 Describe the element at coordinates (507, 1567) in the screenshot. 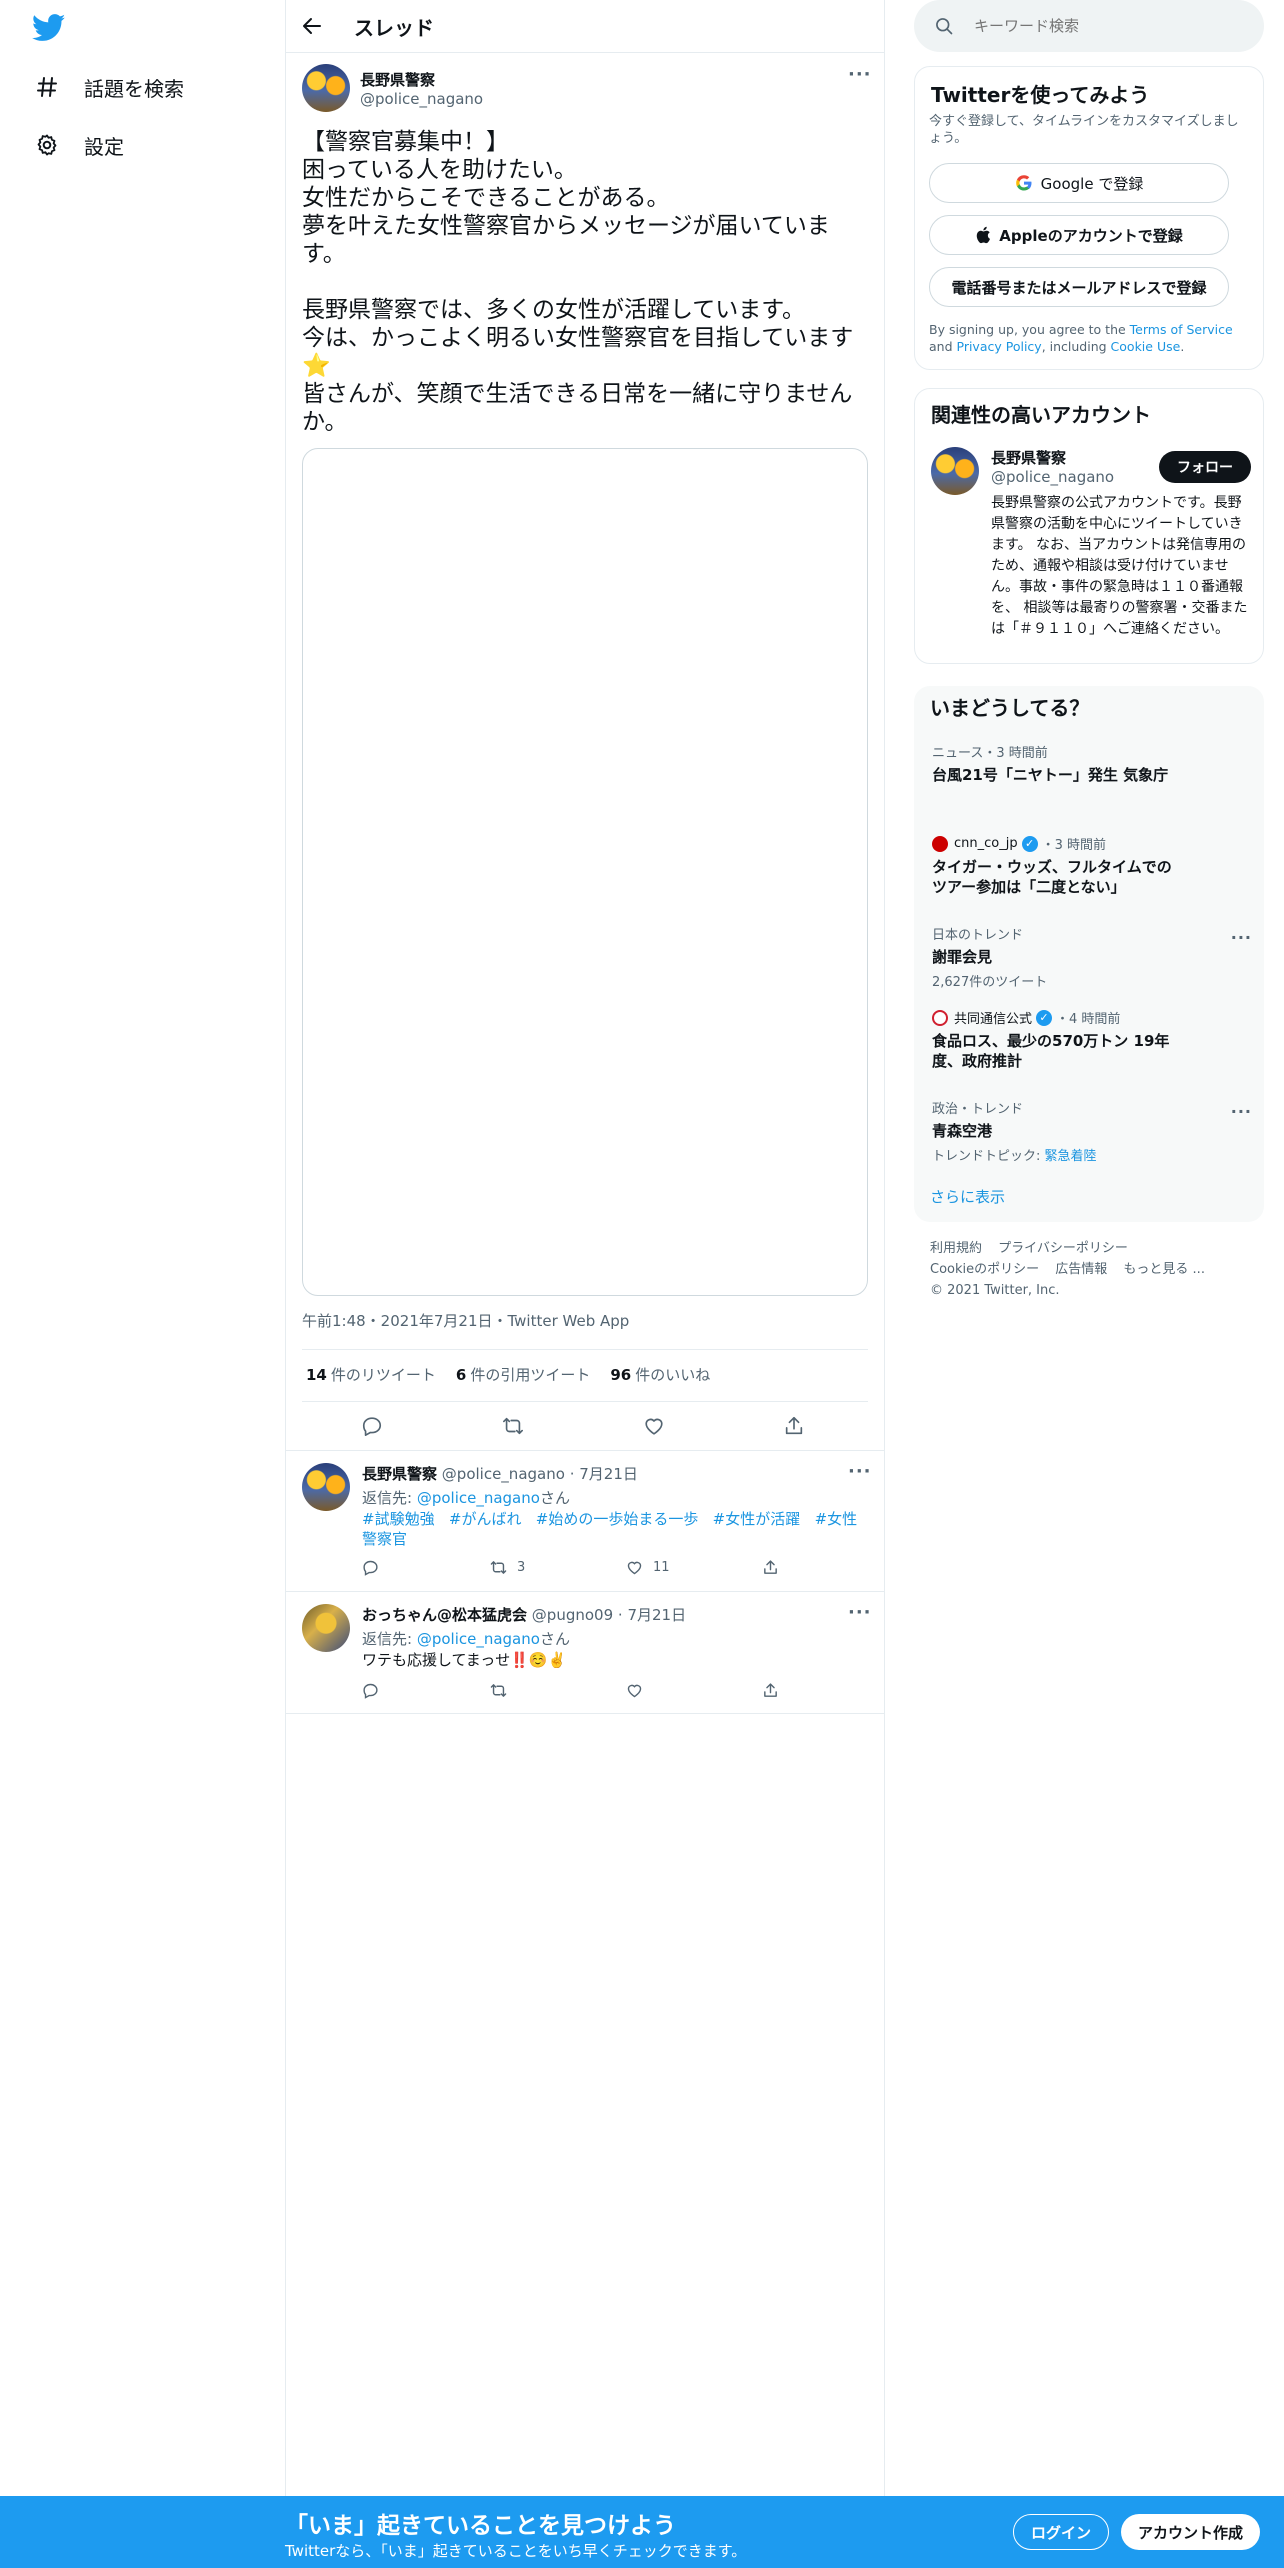

I see `retweet-button: 3` at that location.